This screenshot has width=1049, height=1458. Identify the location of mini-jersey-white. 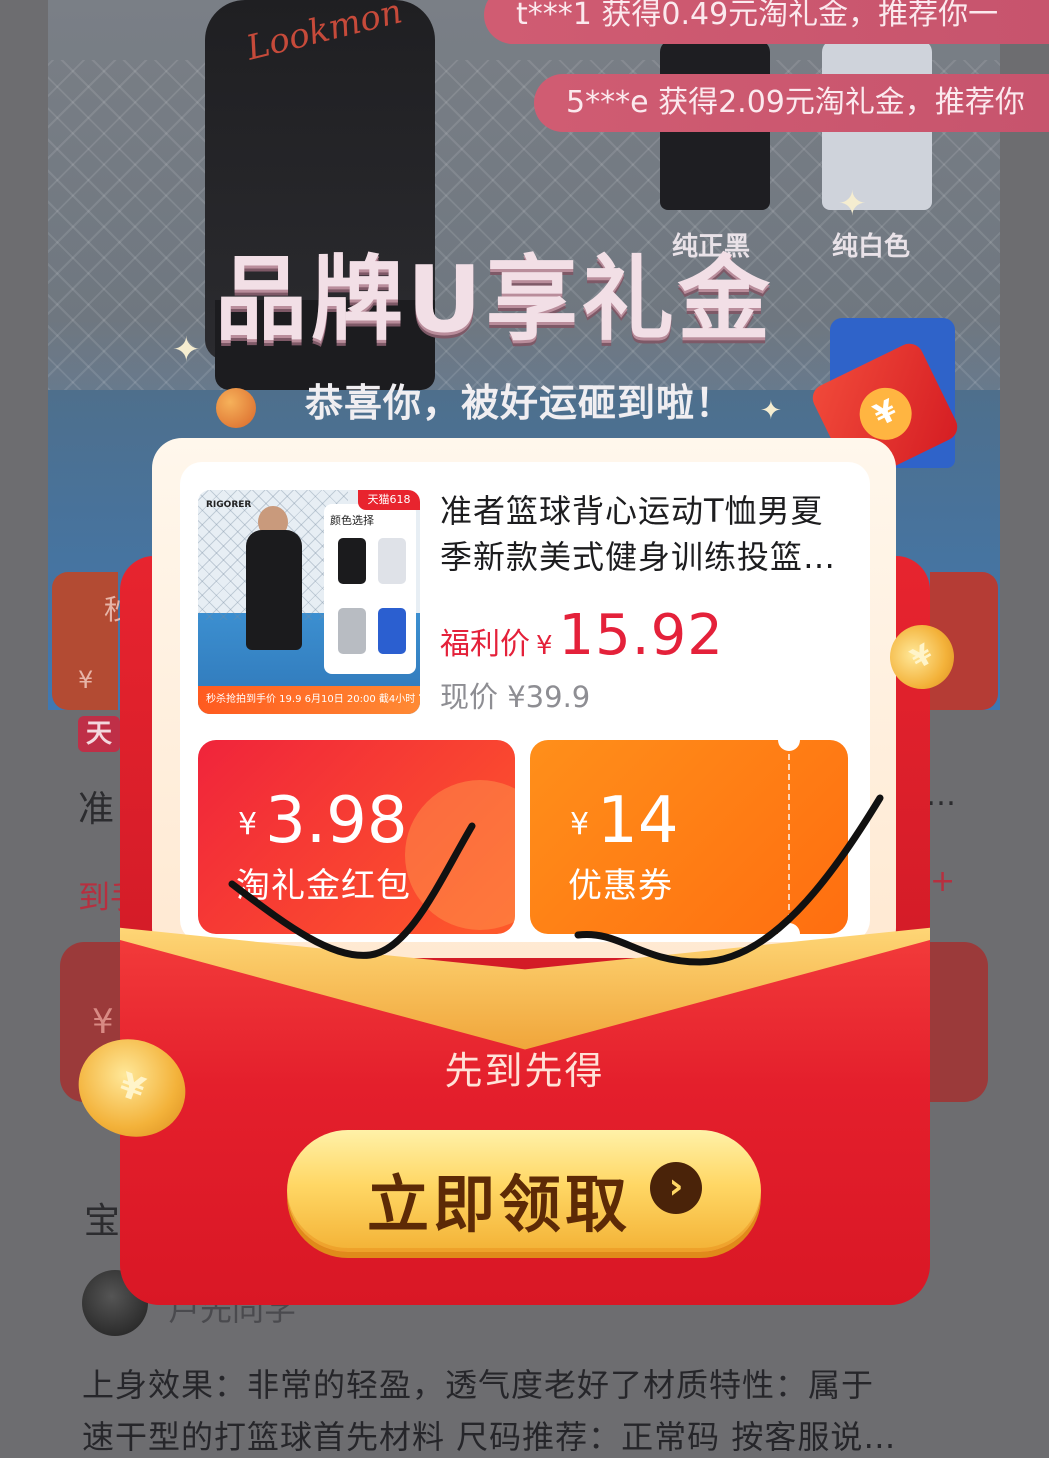
(392, 561).